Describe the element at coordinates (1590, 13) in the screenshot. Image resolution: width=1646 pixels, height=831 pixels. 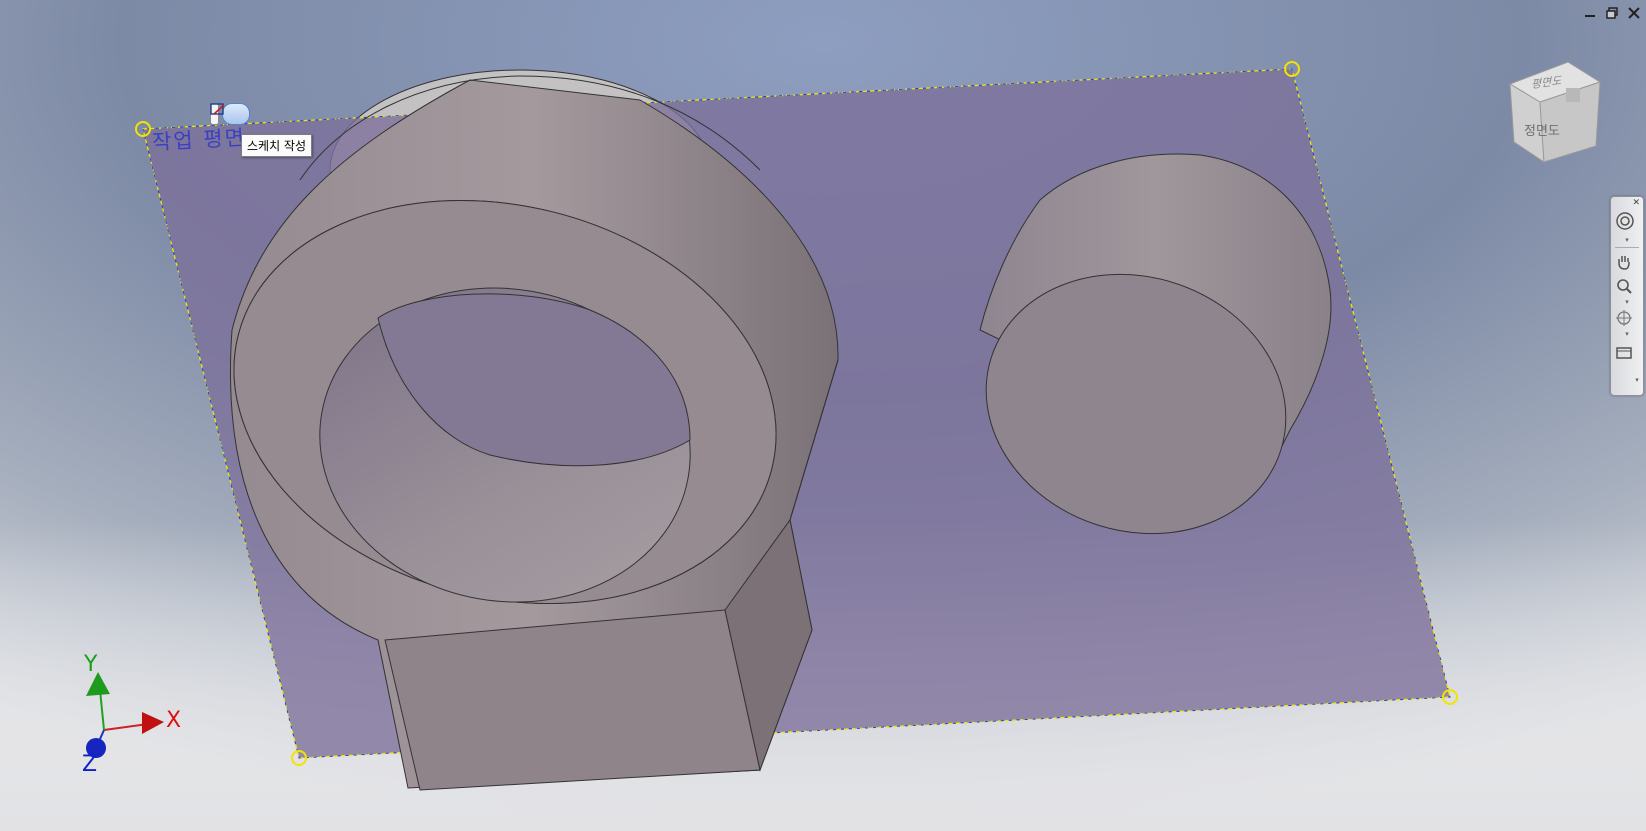
I see `minimize-button` at that location.